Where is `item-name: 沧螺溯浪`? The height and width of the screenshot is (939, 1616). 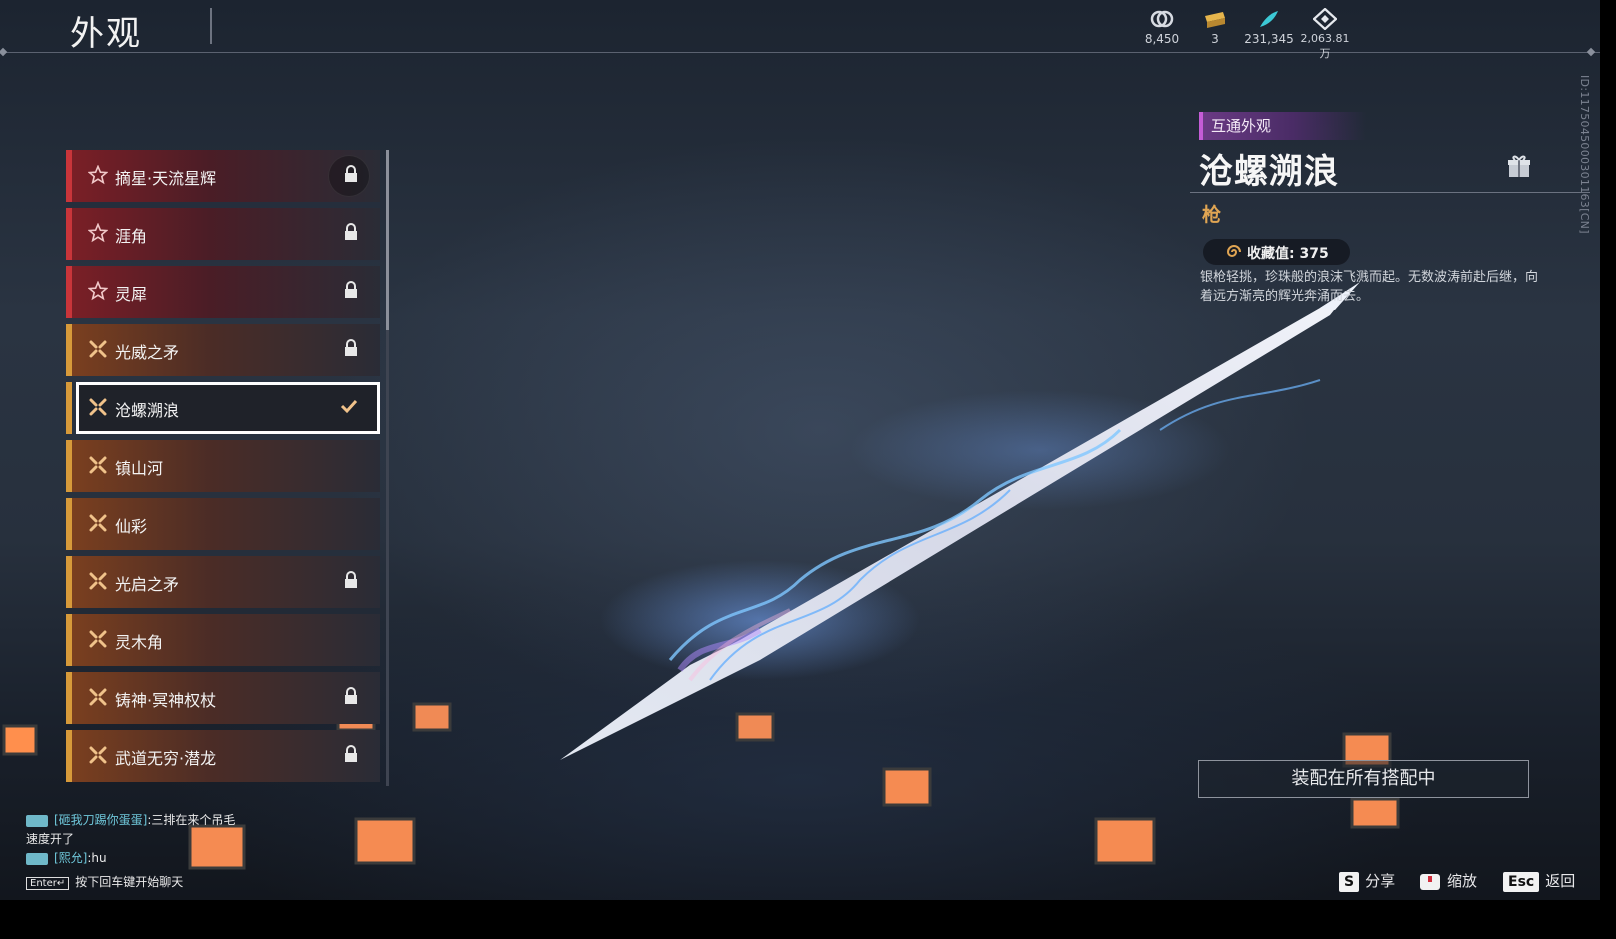
item-name: 沧螺溯浪 is located at coordinates (1269, 172).